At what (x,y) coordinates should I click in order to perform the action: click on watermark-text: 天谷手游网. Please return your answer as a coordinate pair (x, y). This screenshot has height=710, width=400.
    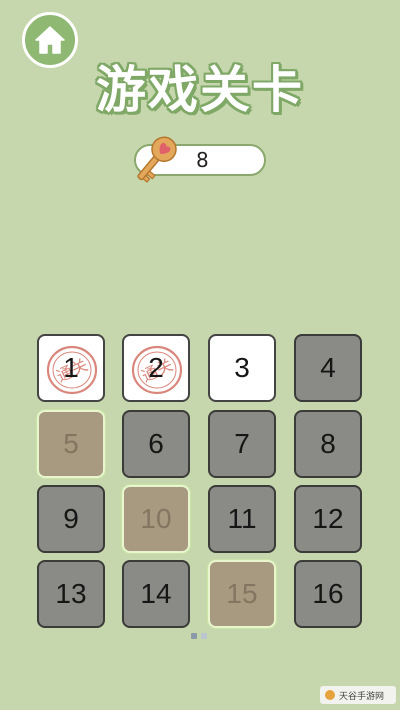
    Looking at the image, I should click on (362, 696).